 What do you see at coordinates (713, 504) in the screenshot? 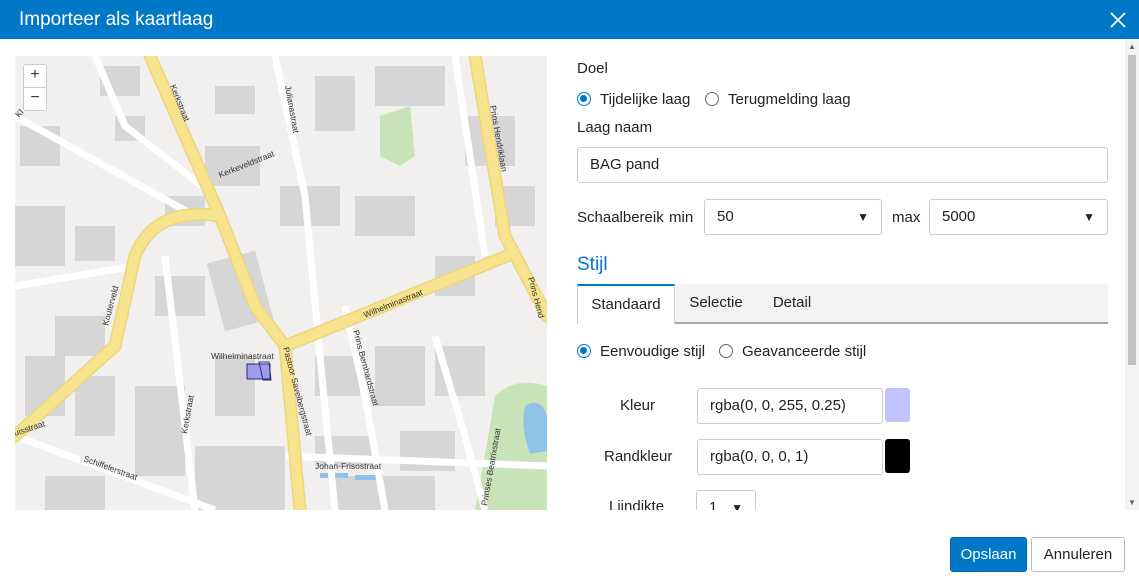
I see `lijndikte-value: 1` at bounding box center [713, 504].